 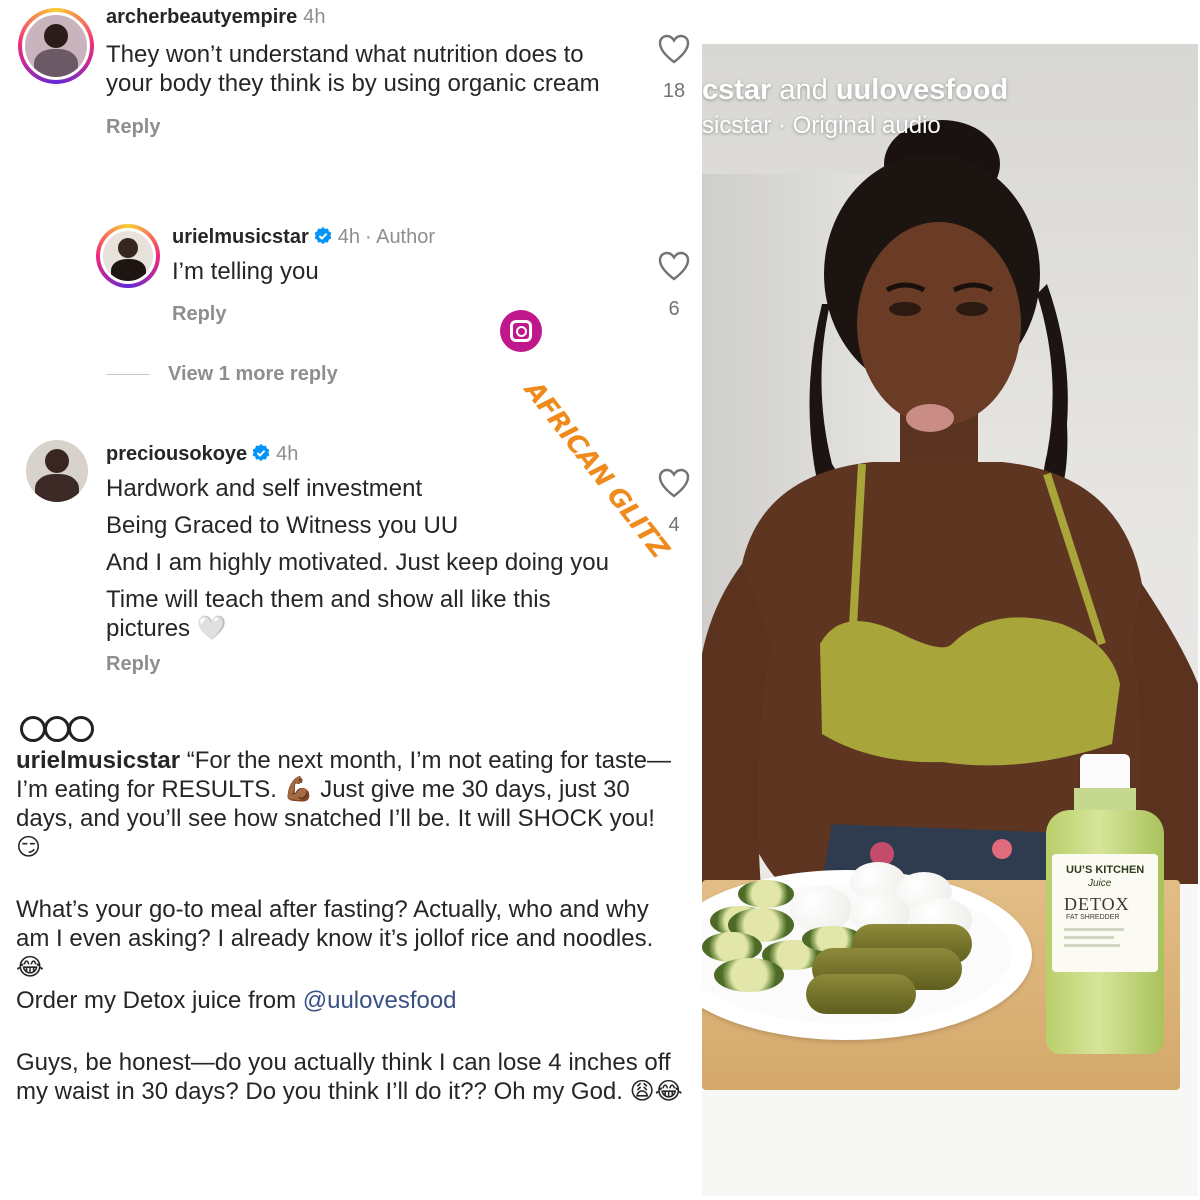 I want to click on collab-user-2: uulovesfood, so click(x=922, y=90).